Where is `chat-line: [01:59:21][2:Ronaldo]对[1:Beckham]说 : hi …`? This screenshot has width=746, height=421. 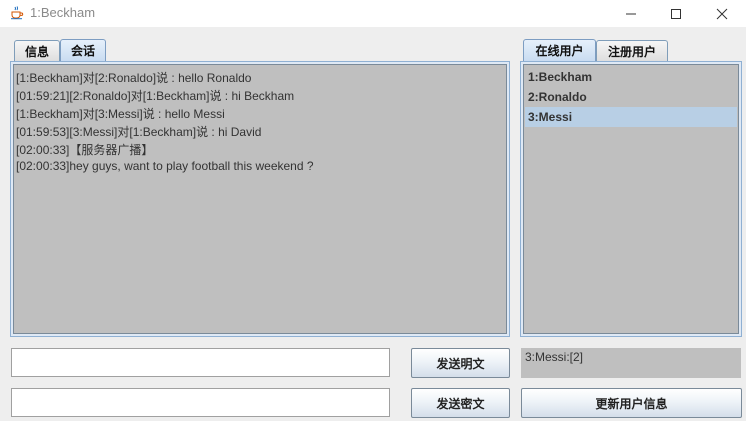 chat-line: [01:59:21][2:Ronaldo]对[1:Beckham]说 : hi … is located at coordinates (155, 96).